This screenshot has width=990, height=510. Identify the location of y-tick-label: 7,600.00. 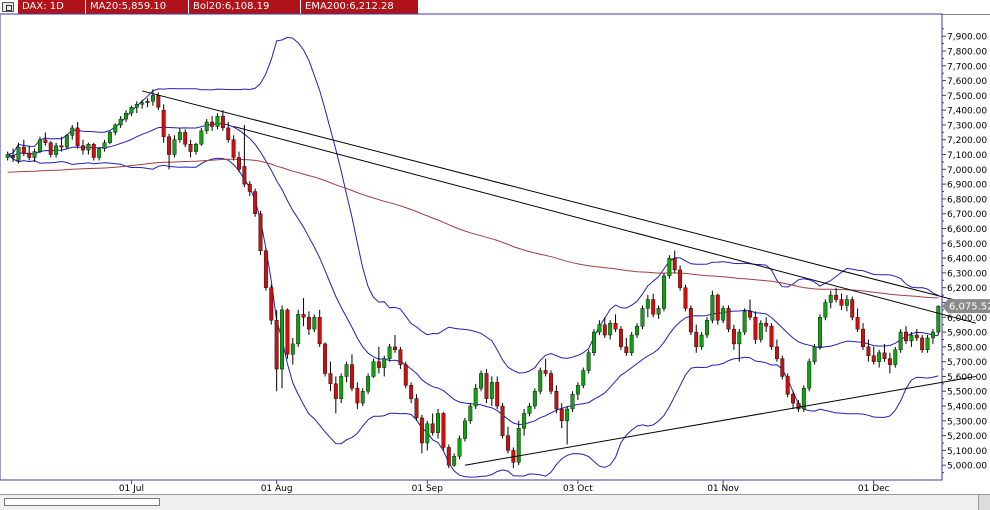
(967, 82).